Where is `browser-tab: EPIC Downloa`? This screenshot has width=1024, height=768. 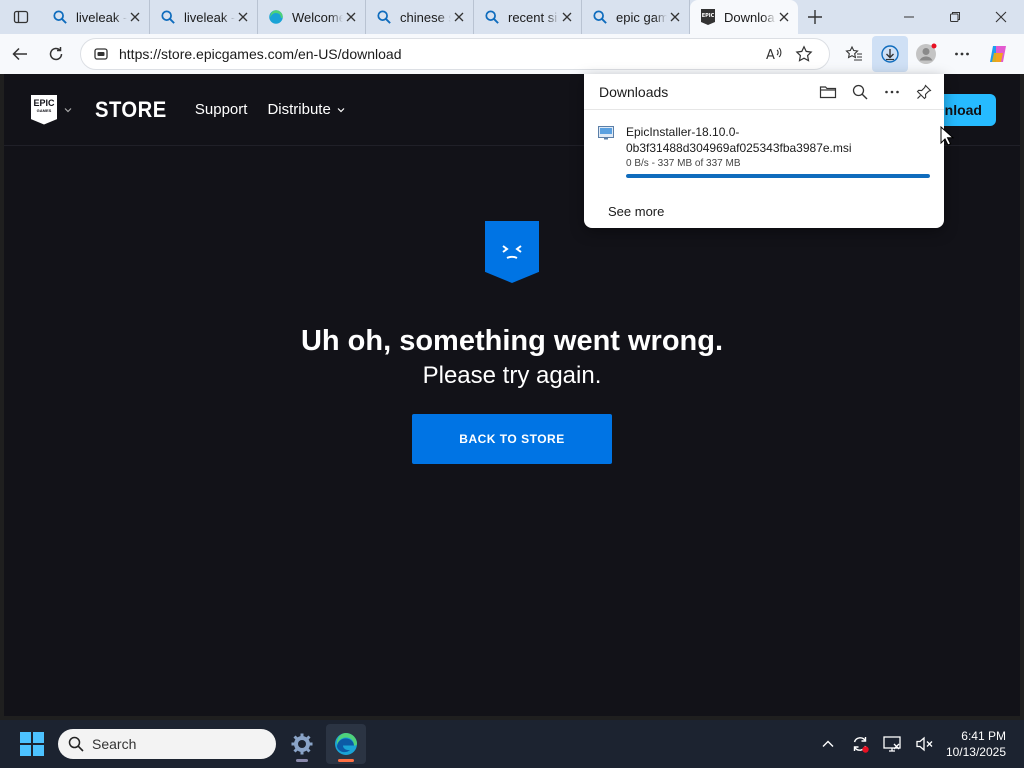 browser-tab: EPIC Downloa is located at coordinates (744, 17).